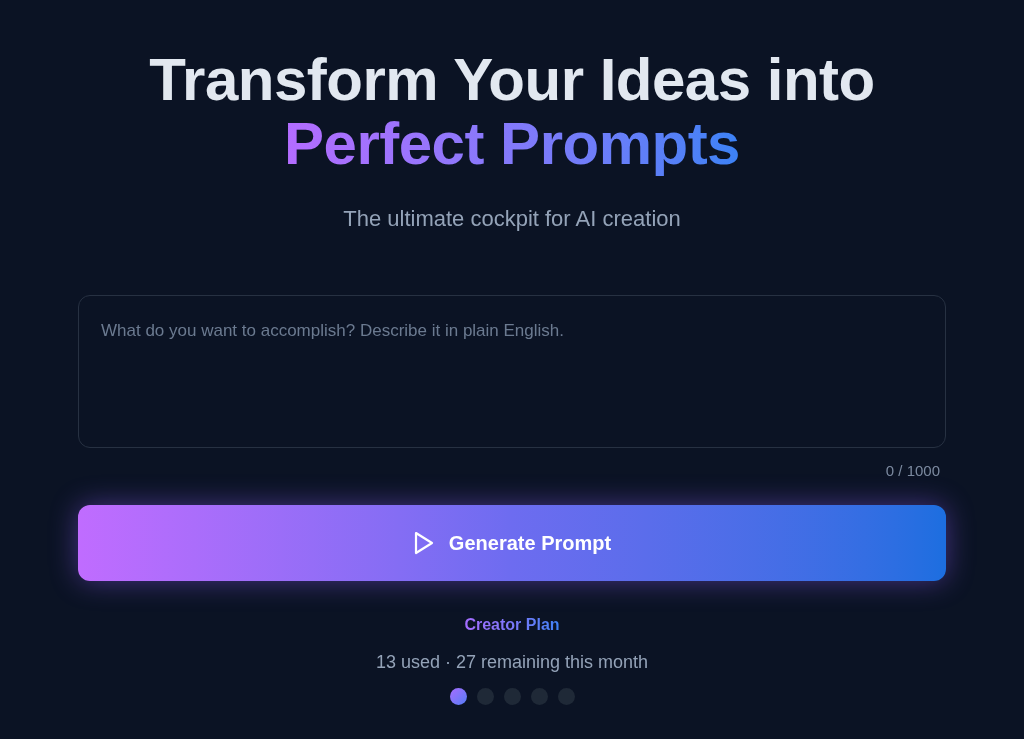 This screenshot has width=1024, height=739. Describe the element at coordinates (423, 542) in the screenshot. I see `play-icon` at that location.